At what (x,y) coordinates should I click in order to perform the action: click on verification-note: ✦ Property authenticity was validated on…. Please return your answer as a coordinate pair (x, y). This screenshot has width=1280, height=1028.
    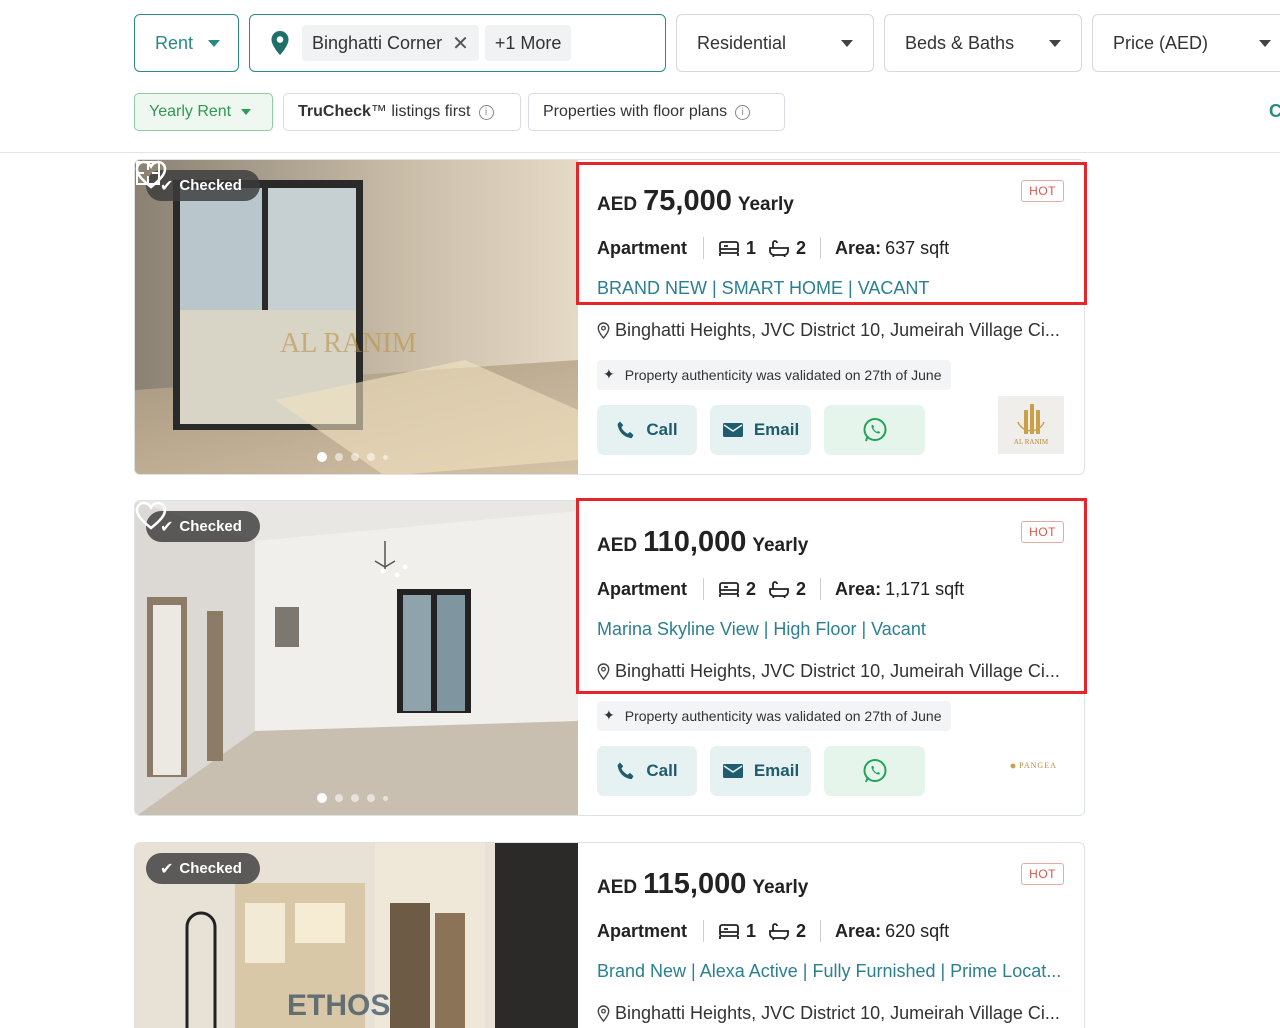
    Looking at the image, I should click on (774, 716).